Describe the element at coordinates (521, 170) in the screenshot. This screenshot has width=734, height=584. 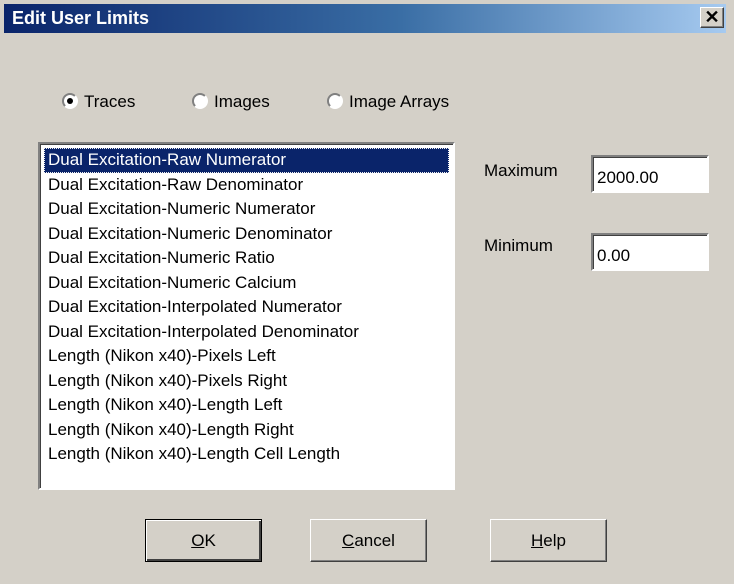
I see `maximum-label: Maximum` at that location.